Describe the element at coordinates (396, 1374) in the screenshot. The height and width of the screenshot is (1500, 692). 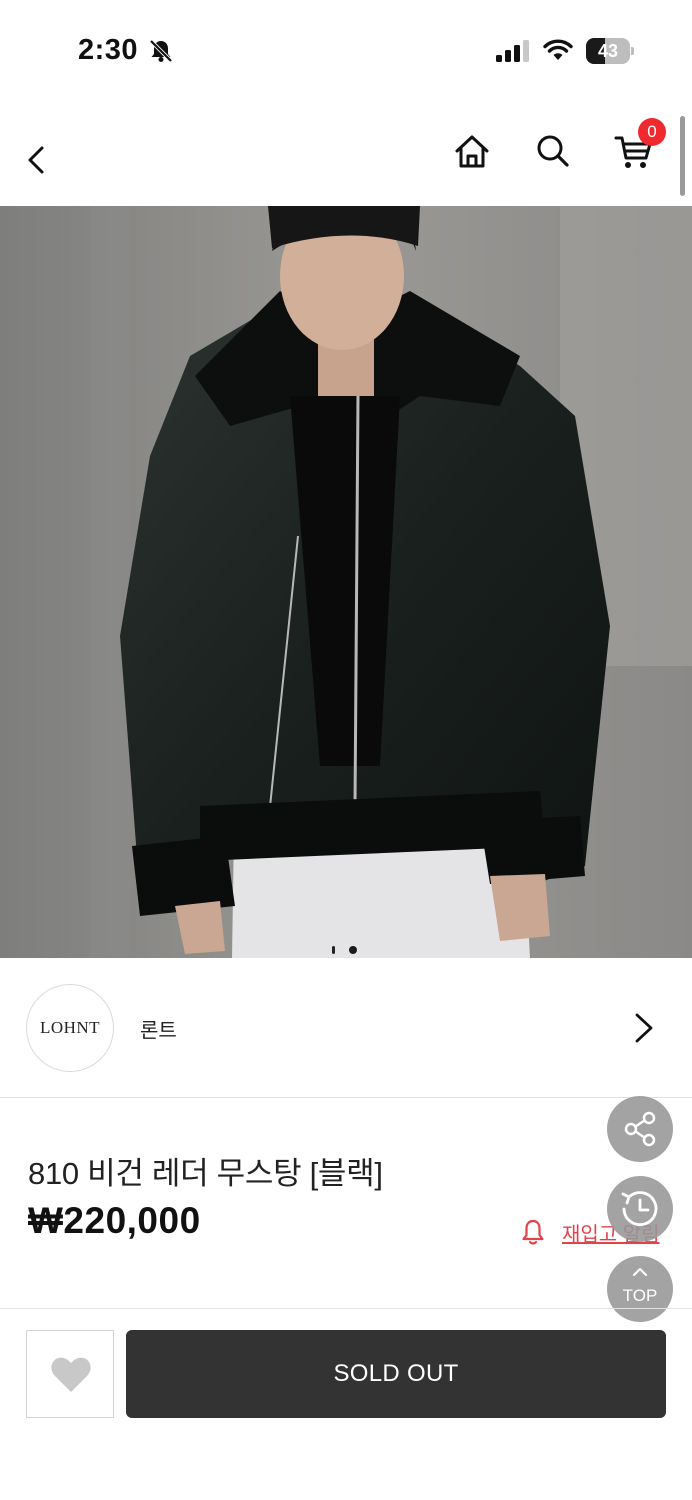
I see `sold-out-button: SOLD OUT` at that location.